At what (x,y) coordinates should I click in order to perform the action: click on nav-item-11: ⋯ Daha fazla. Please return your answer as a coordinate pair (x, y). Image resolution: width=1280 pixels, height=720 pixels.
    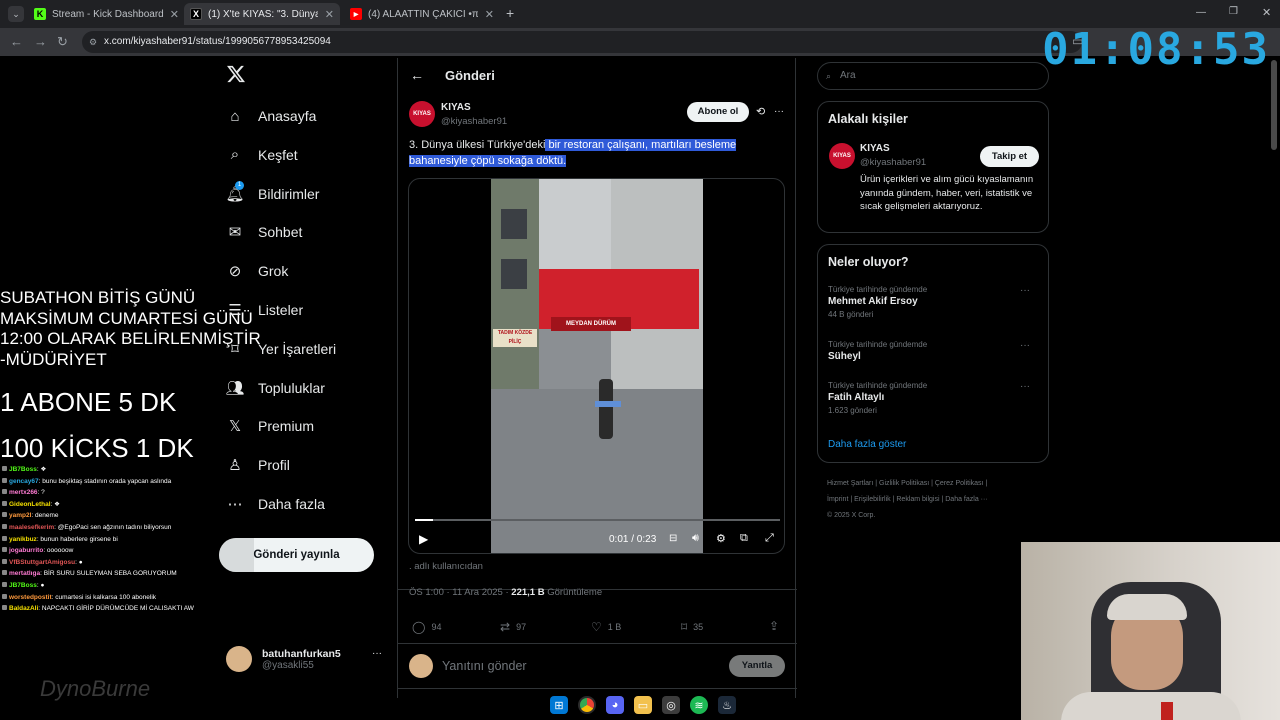
    Looking at the image, I should click on (275, 504).